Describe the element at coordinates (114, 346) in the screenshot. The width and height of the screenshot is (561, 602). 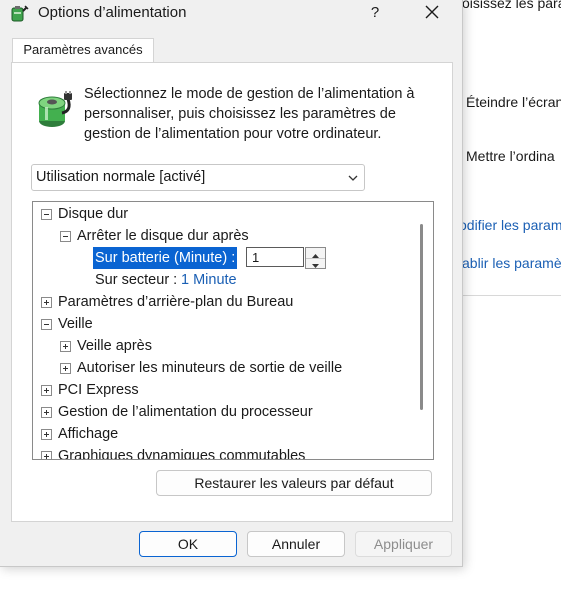
I see `tree-item-label: Veille après` at that location.